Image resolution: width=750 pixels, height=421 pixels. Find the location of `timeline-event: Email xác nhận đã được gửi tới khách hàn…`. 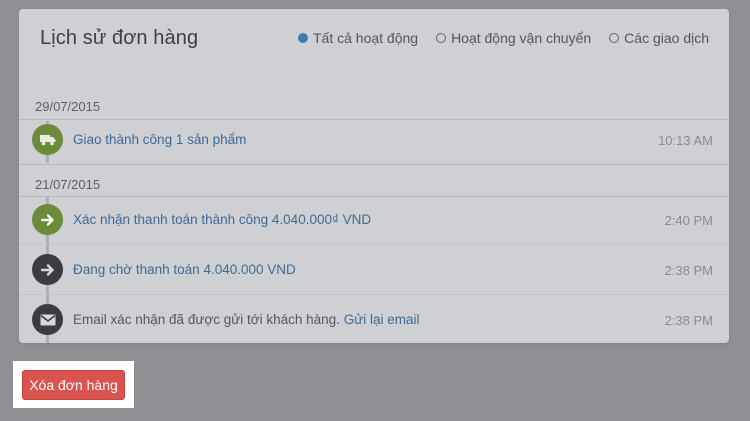

timeline-event: Email xác nhận đã được gửi tới khách hàn… is located at coordinates (374, 320).